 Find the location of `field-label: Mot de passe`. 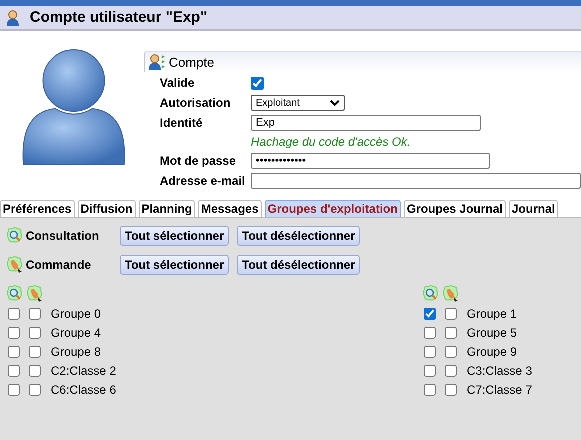

field-label: Mot de passe is located at coordinates (199, 161).